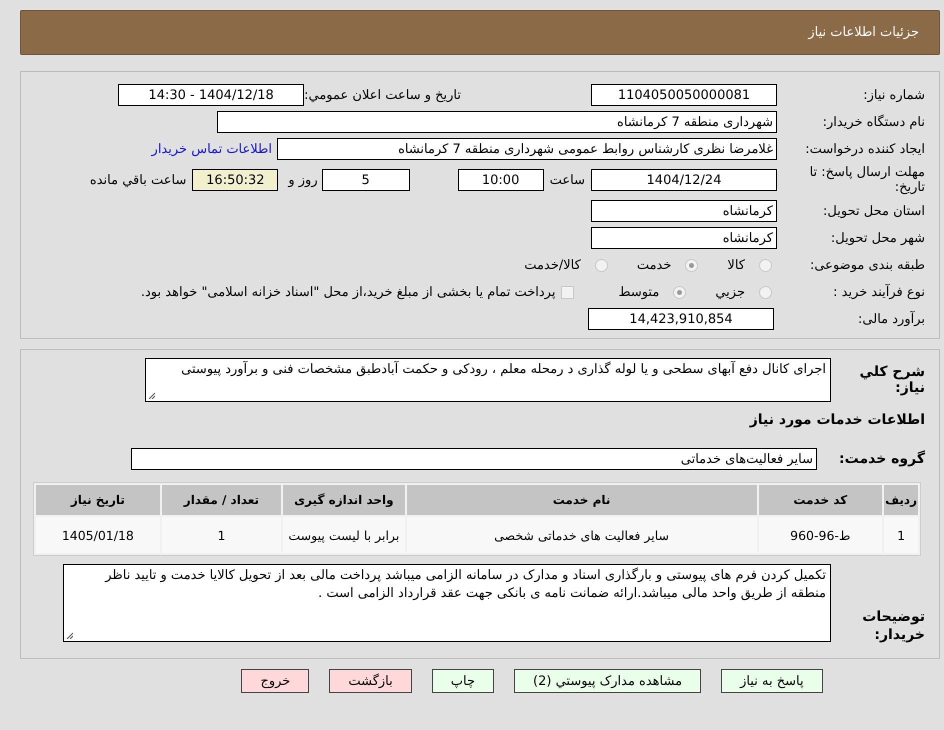 This screenshot has height=730, width=944. What do you see at coordinates (552, 265) in the screenshot?
I see `radio-label: کالا/خدمت` at bounding box center [552, 265].